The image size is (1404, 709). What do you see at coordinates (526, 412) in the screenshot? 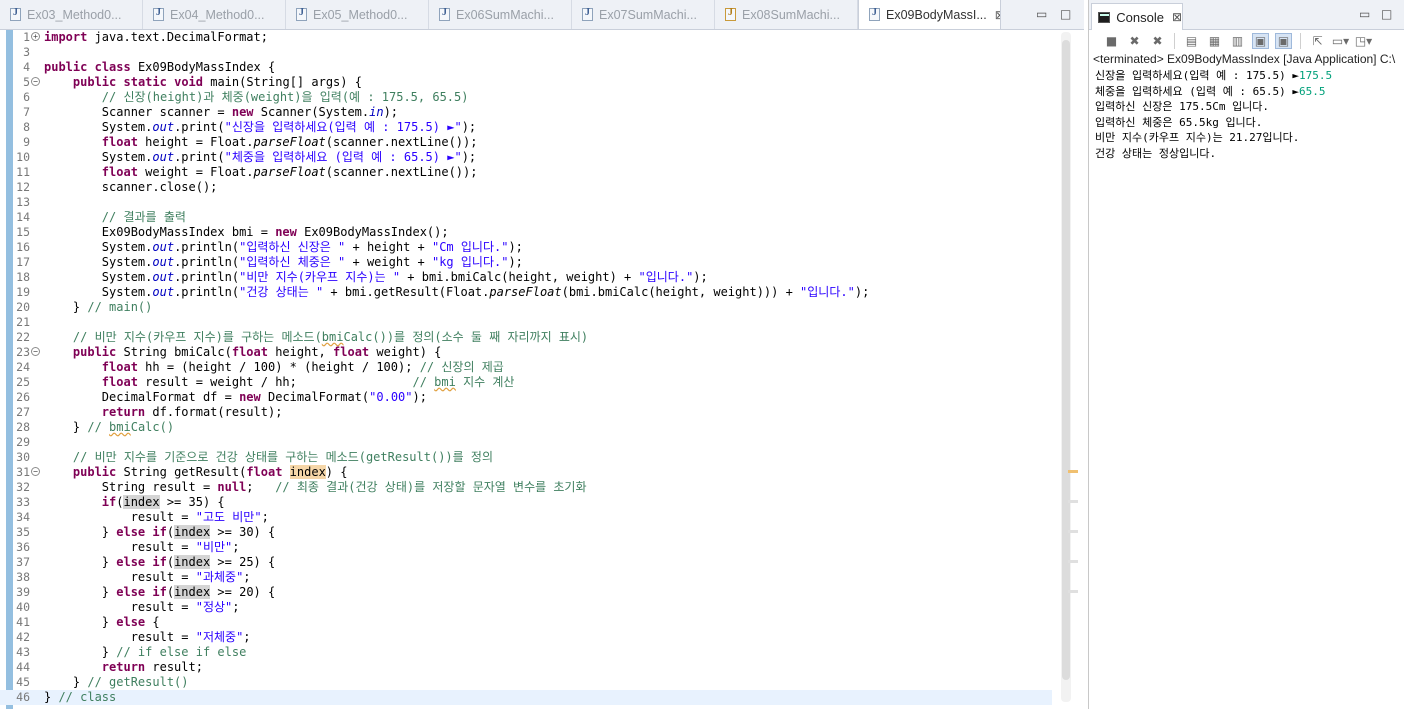
I see `code-line: 27 return df.format(result);` at bounding box center [526, 412].